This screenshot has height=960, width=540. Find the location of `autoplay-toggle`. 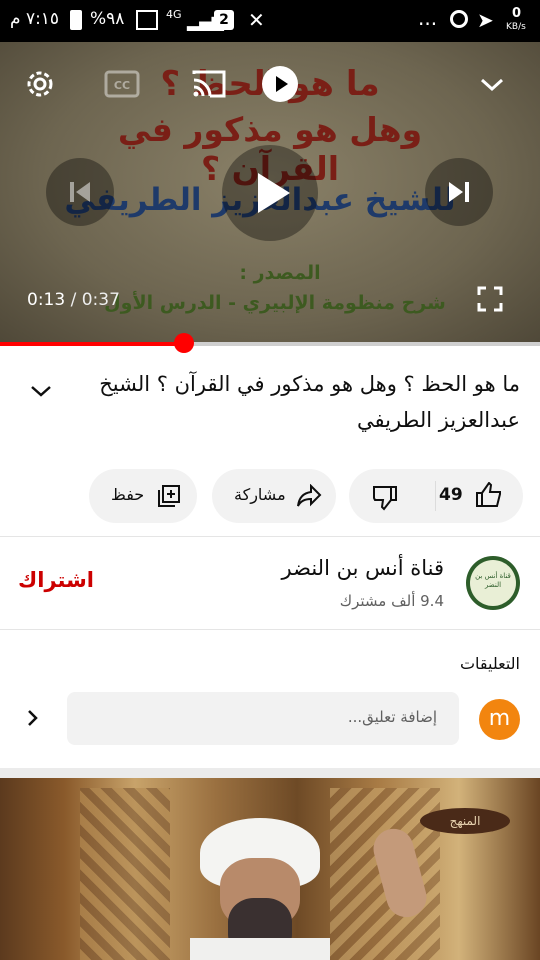

autoplay-toggle is located at coordinates (280, 84).